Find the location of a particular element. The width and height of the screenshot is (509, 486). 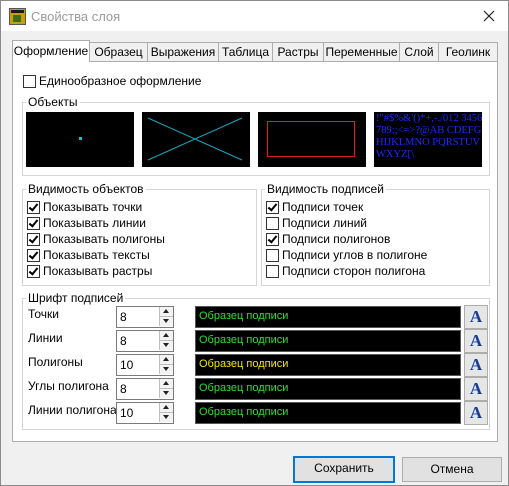

label-font-legend: Шрифт подписей is located at coordinates (76, 298).